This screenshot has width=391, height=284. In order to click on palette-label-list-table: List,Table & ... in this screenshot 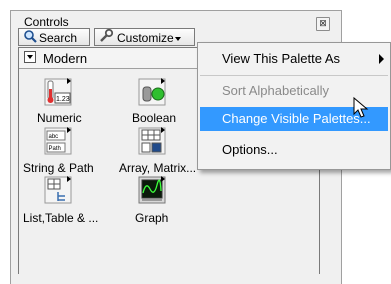, I will do `click(61, 218)`.